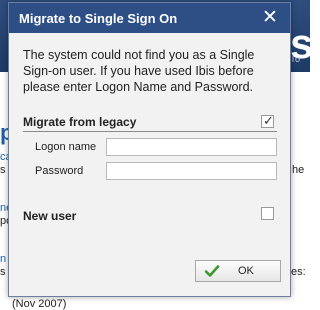 Image resolution: width=320 pixels, height=310 pixels. Describe the element at coordinates (66, 147) in the screenshot. I see `logon-name-label: Logon name` at that location.